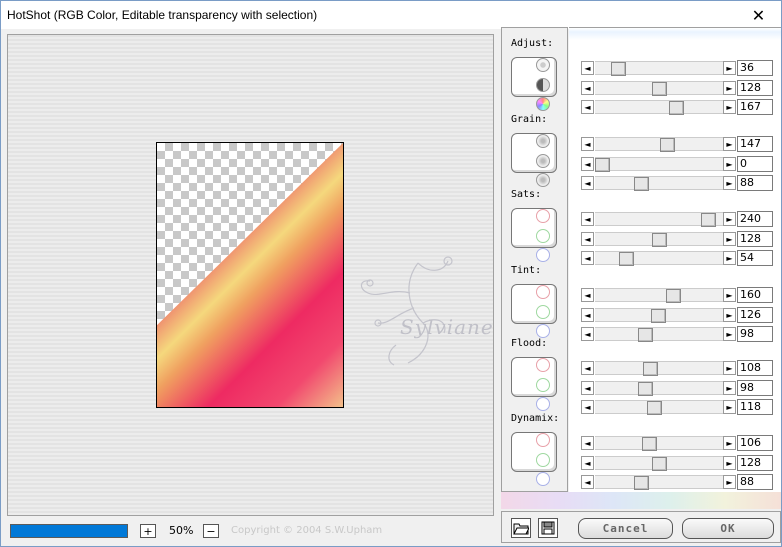 The height and width of the screenshot is (547, 782). What do you see at coordinates (755, 258) in the screenshot?
I see `slider-value-field: 54` at bounding box center [755, 258].